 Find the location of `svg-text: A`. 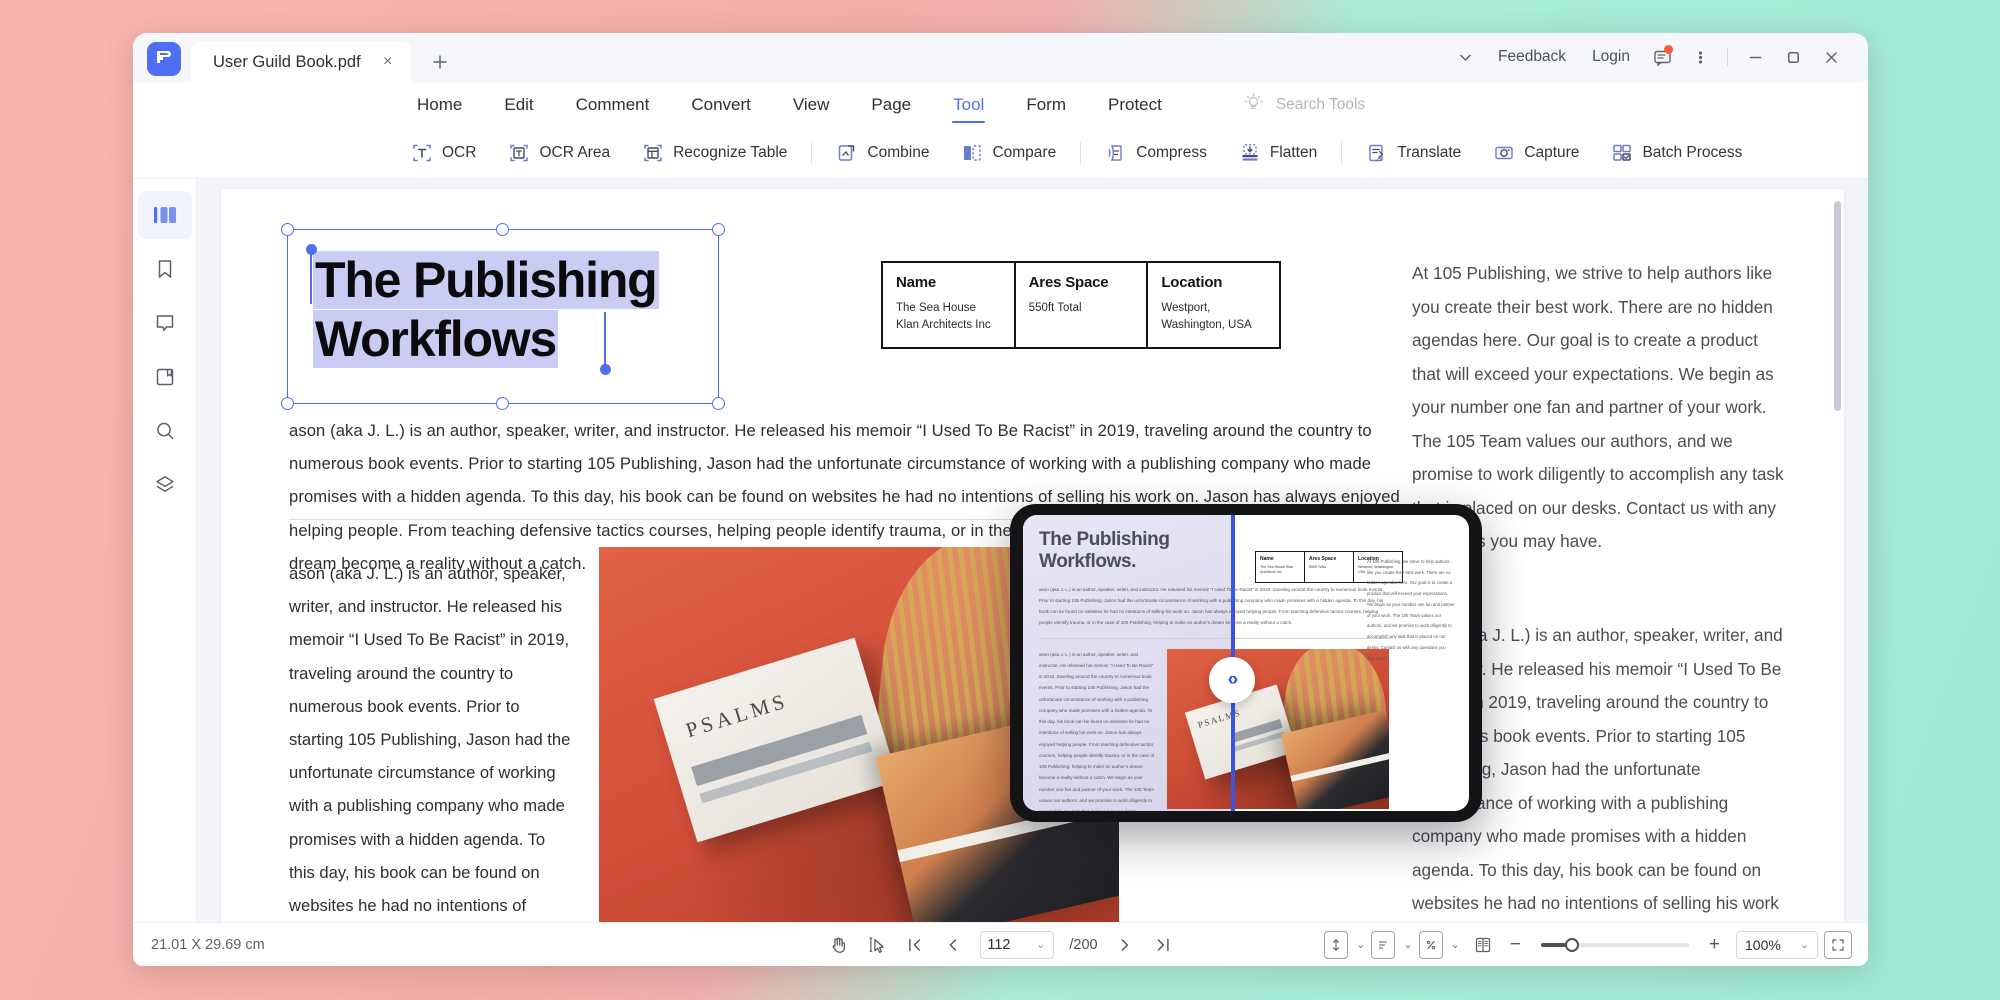

svg-text: A is located at coordinates (1379, 158).